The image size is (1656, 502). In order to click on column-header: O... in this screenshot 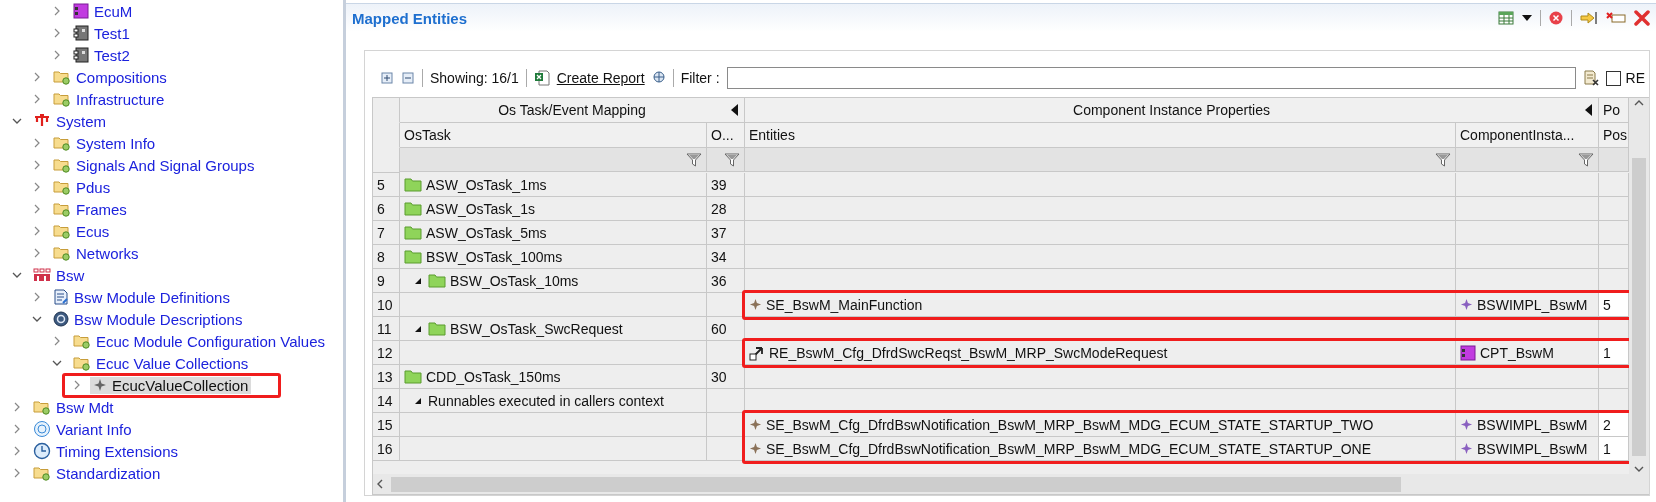, I will do `click(726, 135)`.